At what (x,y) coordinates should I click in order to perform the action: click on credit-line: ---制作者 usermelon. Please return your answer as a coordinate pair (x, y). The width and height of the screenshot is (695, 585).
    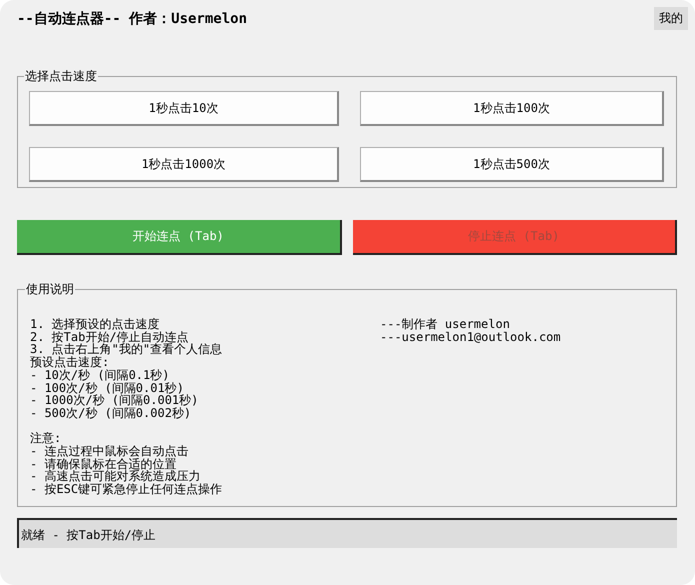
    Looking at the image, I should click on (445, 324).